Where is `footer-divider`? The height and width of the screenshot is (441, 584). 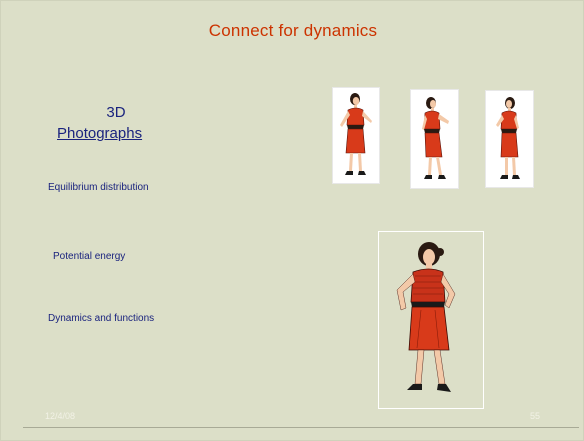 footer-divider is located at coordinates (301, 427).